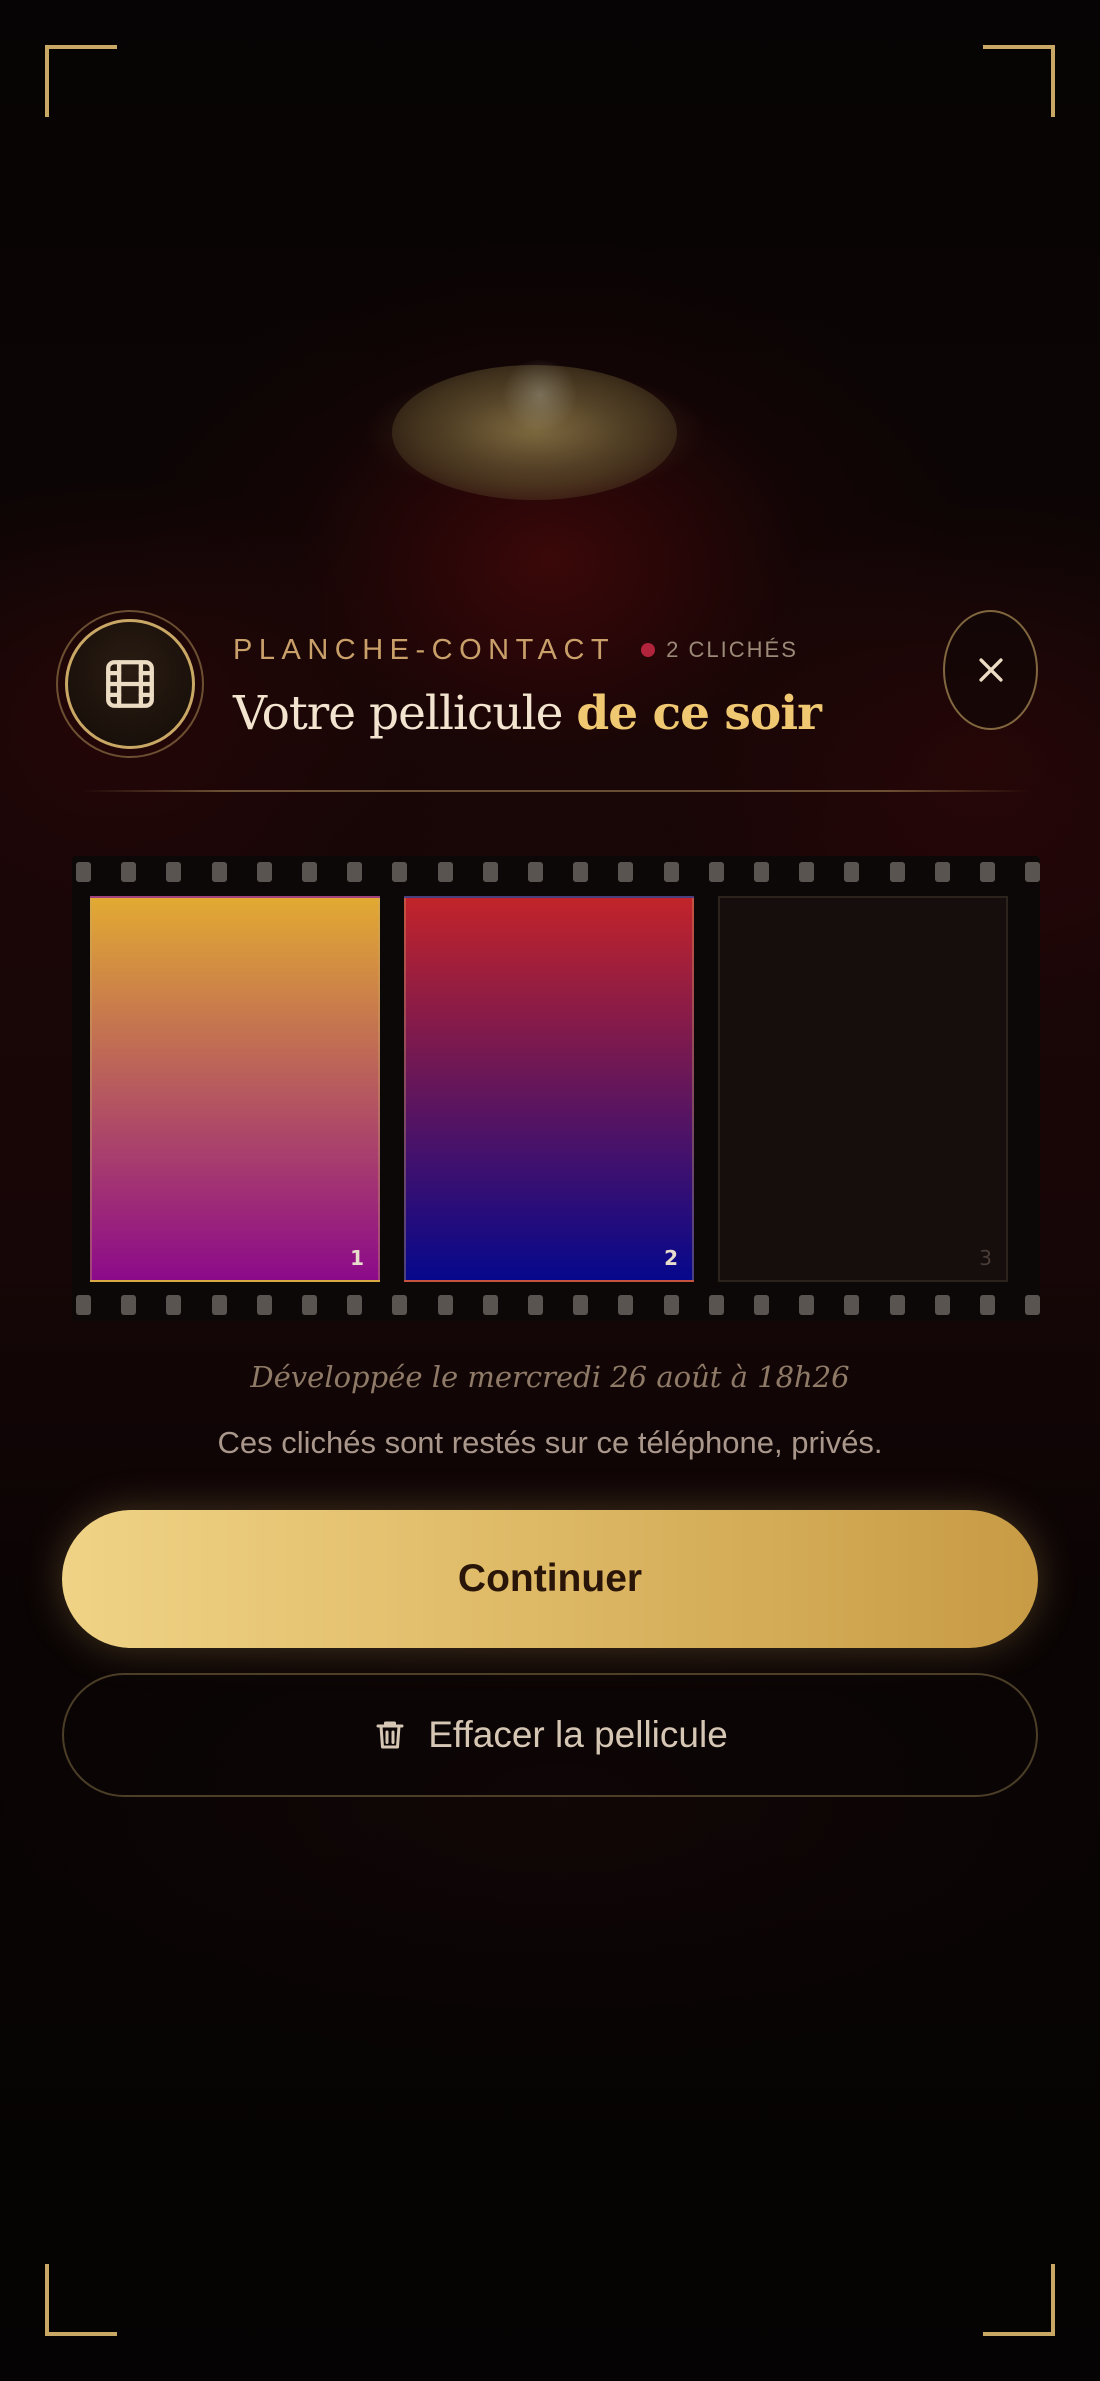  Describe the element at coordinates (985, 1258) in the screenshot. I see `frame-number: 3` at that location.